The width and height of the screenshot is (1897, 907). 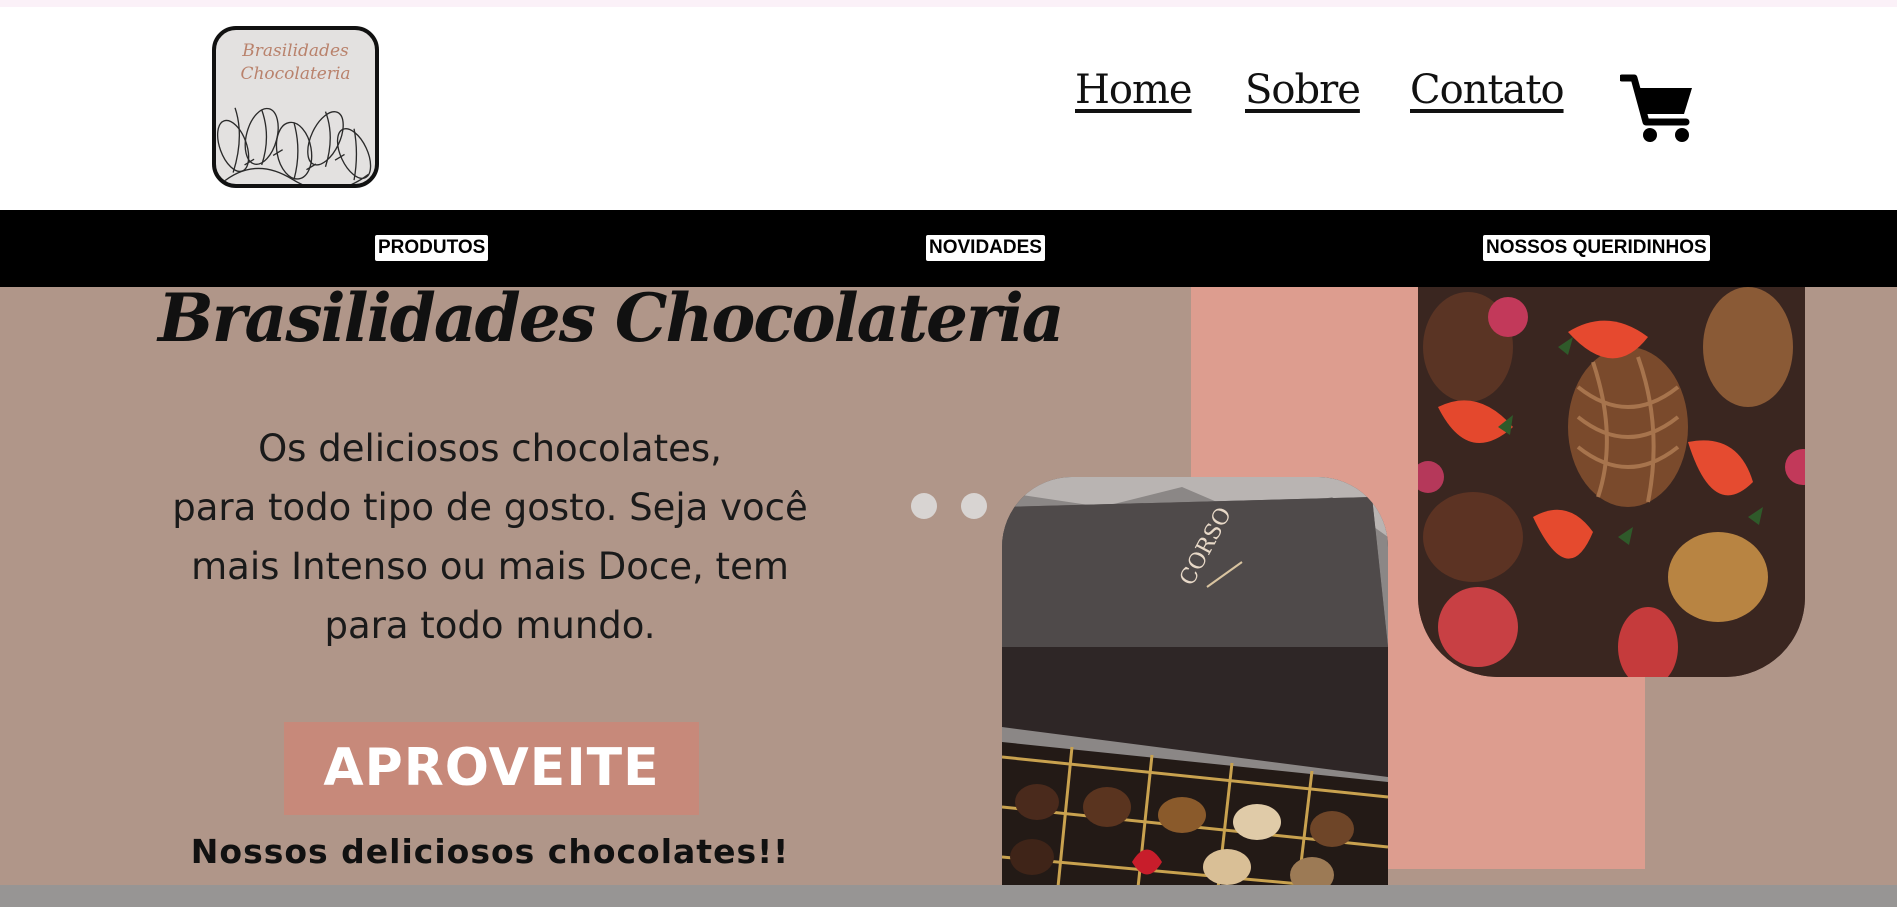 What do you see at coordinates (1596, 248) in the screenshot?
I see `category-nossos-queridinhos: NOSSOS QUERIDINHOS` at bounding box center [1596, 248].